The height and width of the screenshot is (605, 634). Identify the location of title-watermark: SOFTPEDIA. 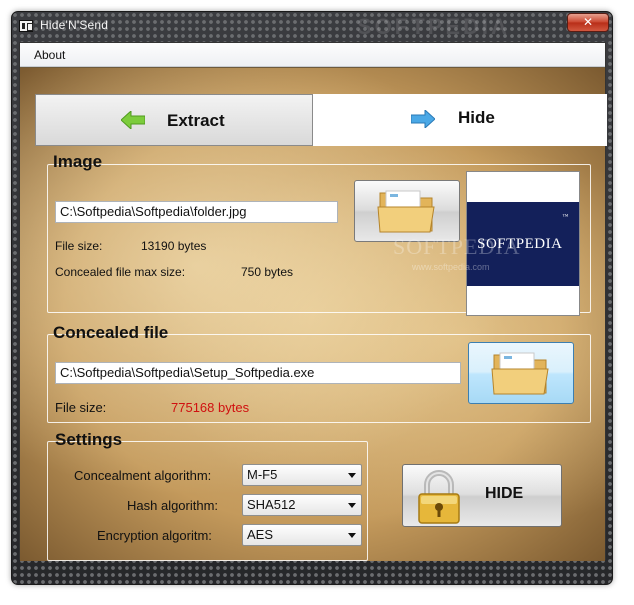
(433, 26).